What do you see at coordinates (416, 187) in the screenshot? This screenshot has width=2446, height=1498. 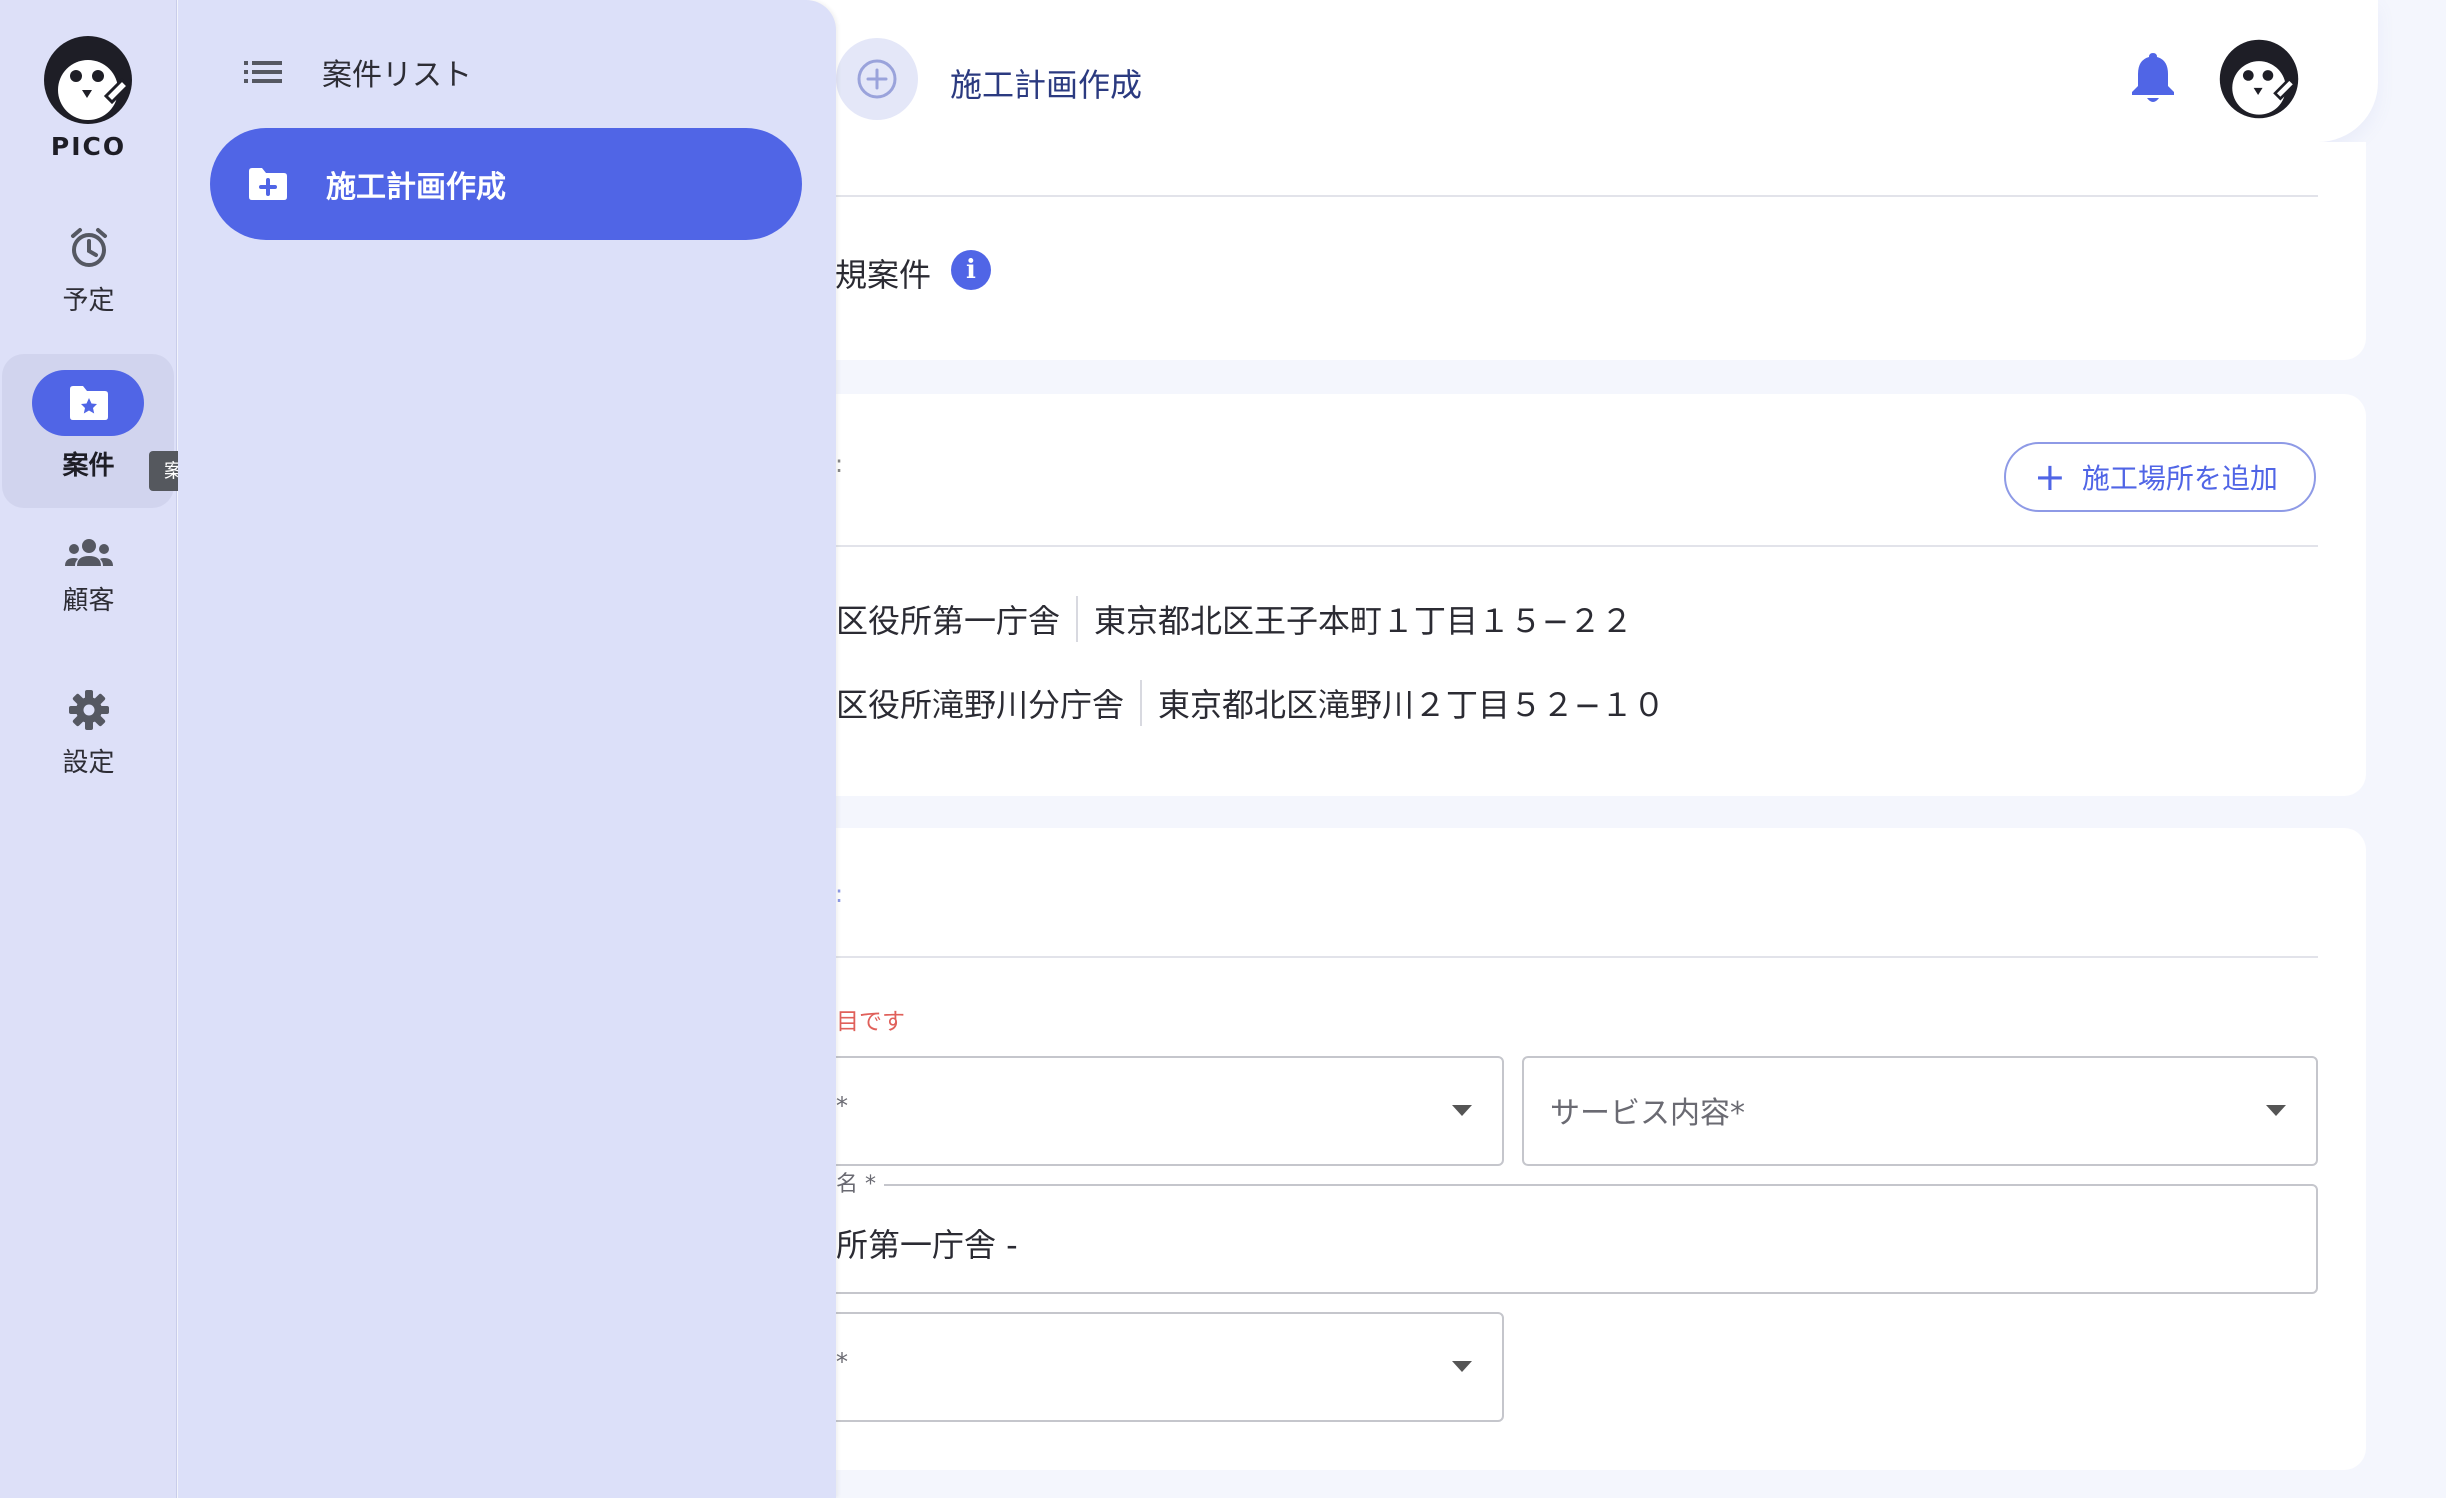 I see `drawer-item-label: 施工計画作成` at bounding box center [416, 187].